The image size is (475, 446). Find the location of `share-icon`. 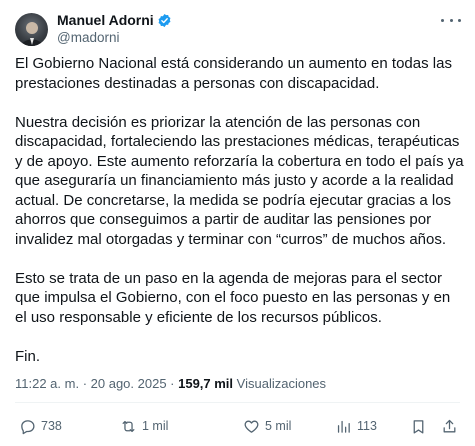

share-icon is located at coordinates (449, 425).